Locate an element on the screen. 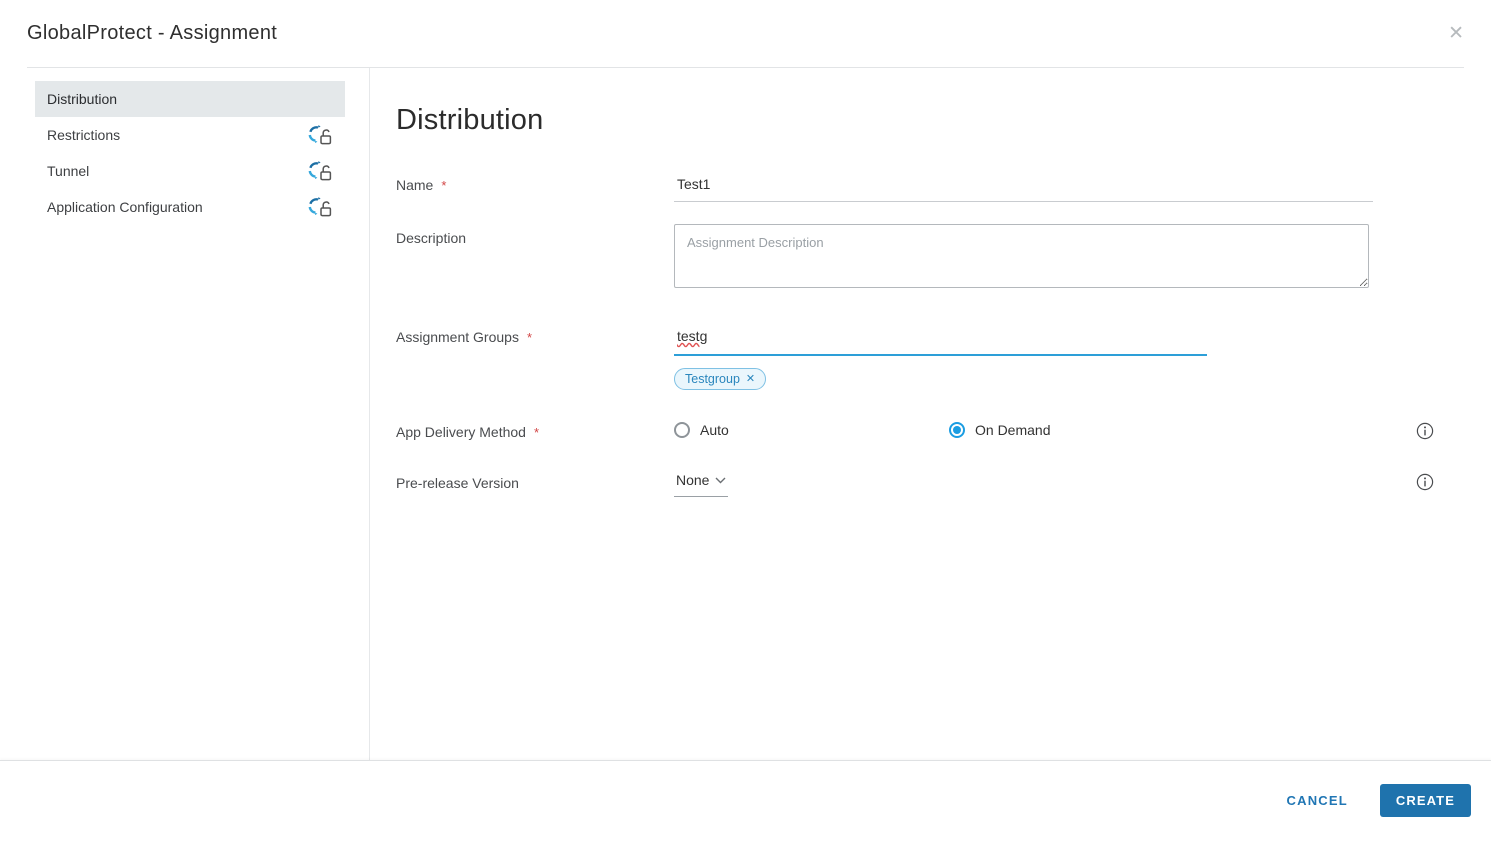 Image resolution: width=1491 pixels, height=848 pixels. sidebar-item-tunnel: Tunnel is located at coordinates (190, 171).